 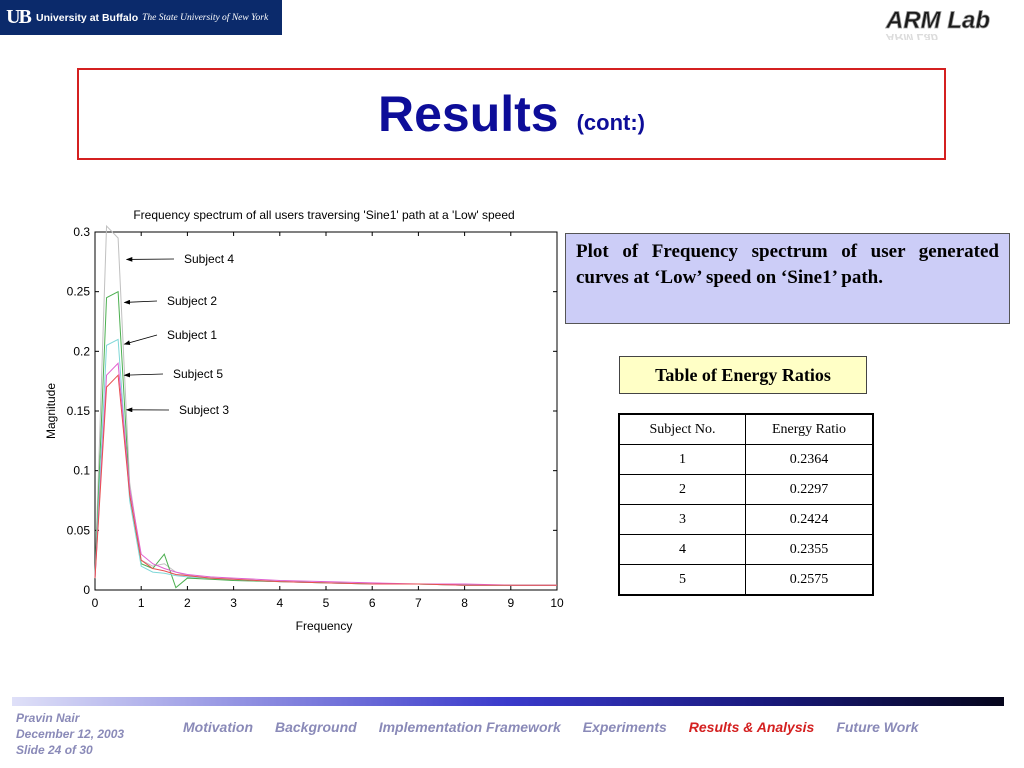 What do you see at coordinates (557, 603) in the screenshot?
I see `x-tick-label: 10` at bounding box center [557, 603].